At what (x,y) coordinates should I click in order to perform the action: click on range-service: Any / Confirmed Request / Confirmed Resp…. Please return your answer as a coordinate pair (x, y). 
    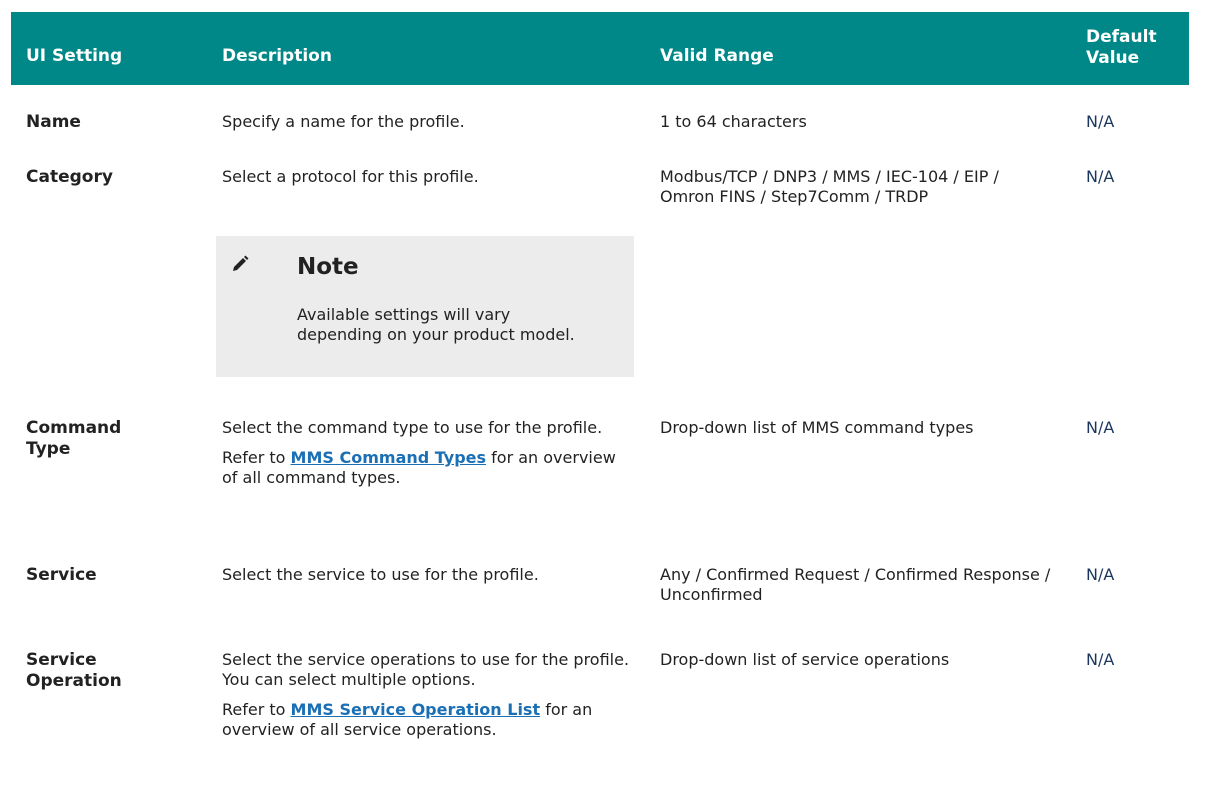
    Looking at the image, I should click on (855, 584).